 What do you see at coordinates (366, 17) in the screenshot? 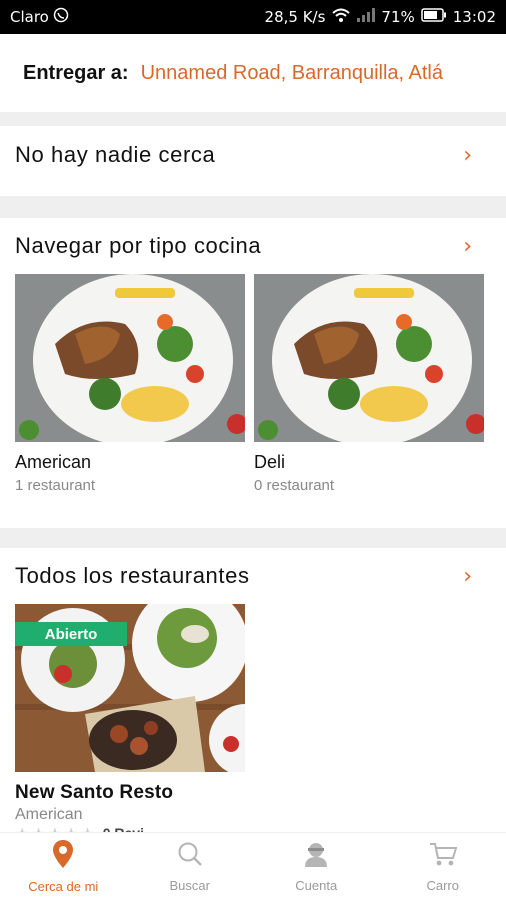
I see `signal-icon` at bounding box center [366, 17].